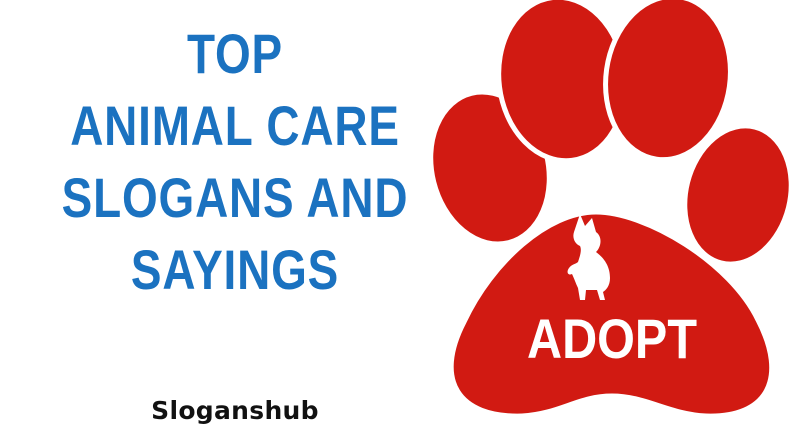 Image resolution: width=800 pixels, height=445 pixels. What do you see at coordinates (612, 338) in the screenshot?
I see `adopt-label: ADOPT` at bounding box center [612, 338].